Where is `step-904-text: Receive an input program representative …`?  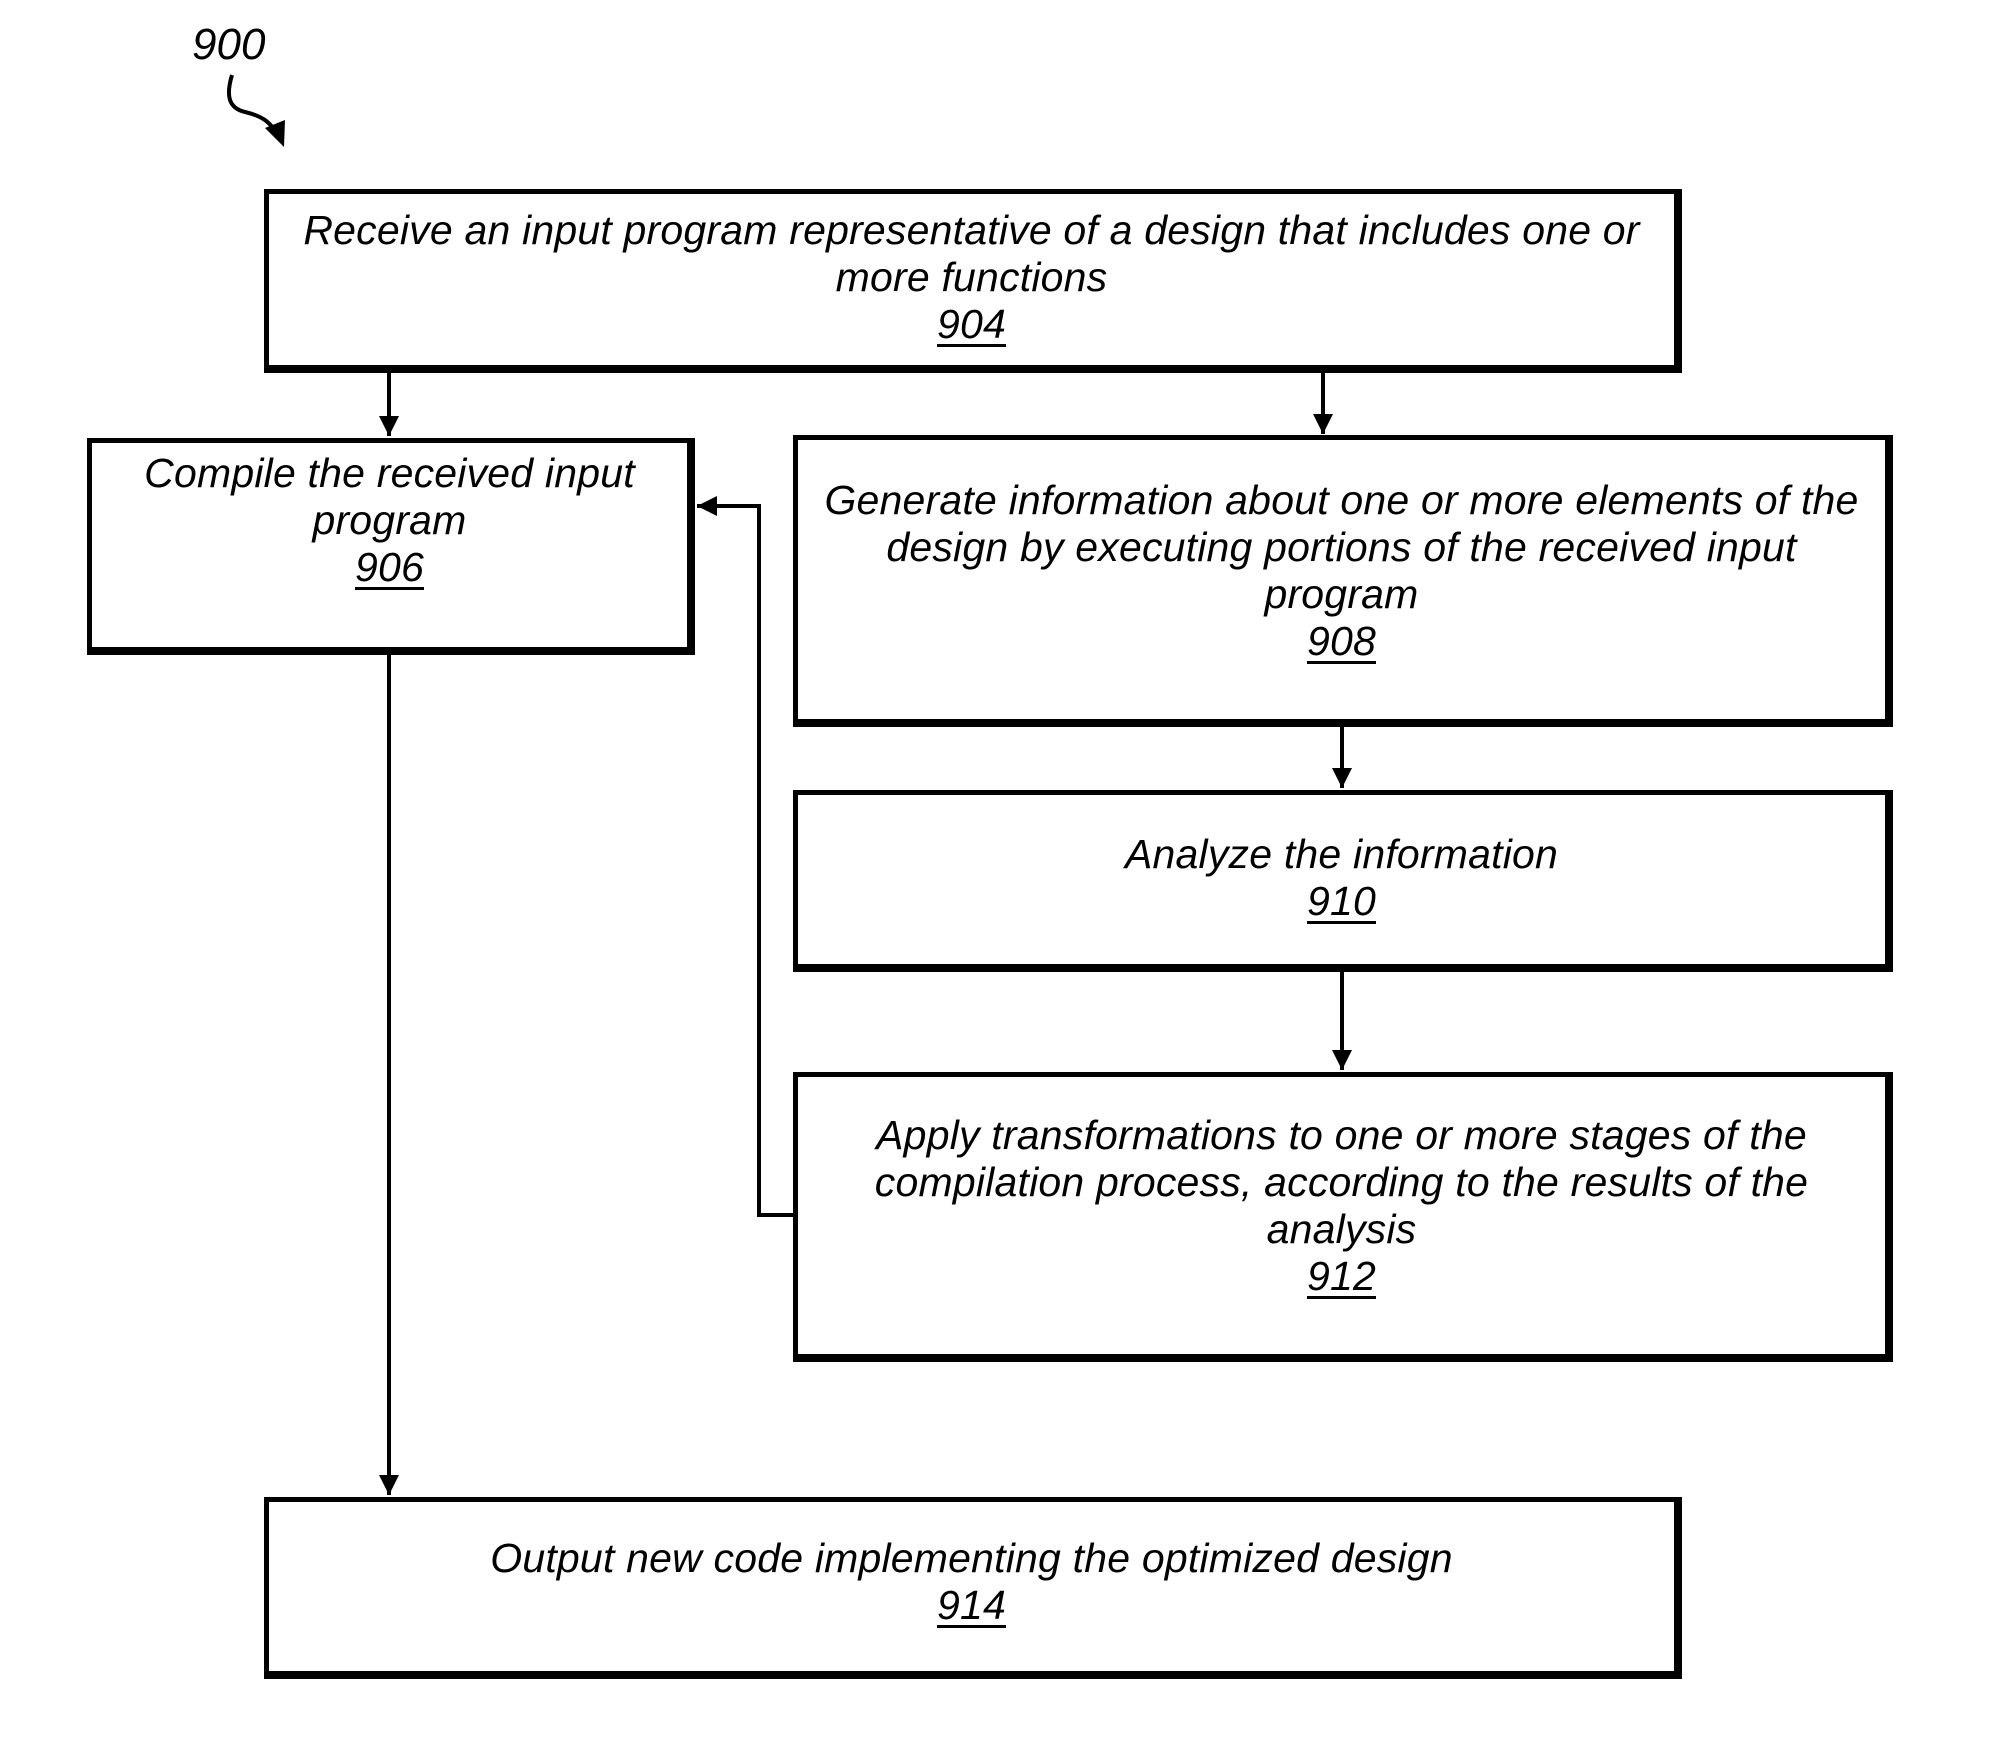 step-904-text: Receive an input program representative … is located at coordinates (971, 253).